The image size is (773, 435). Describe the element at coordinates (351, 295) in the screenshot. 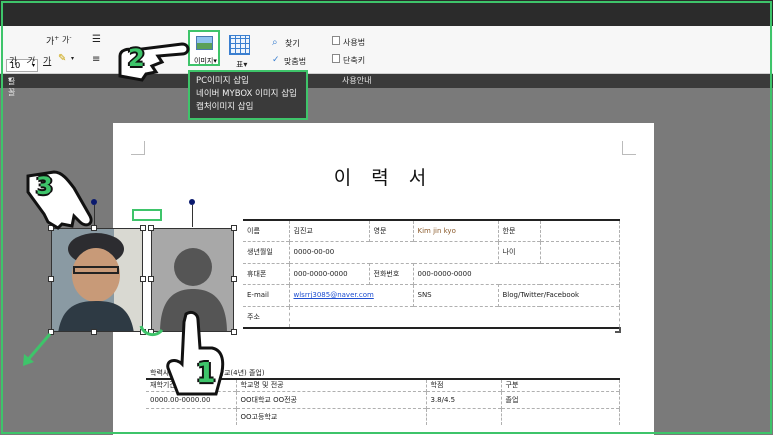

I see `email-link: wlsrrj3085@naver.com` at that location.